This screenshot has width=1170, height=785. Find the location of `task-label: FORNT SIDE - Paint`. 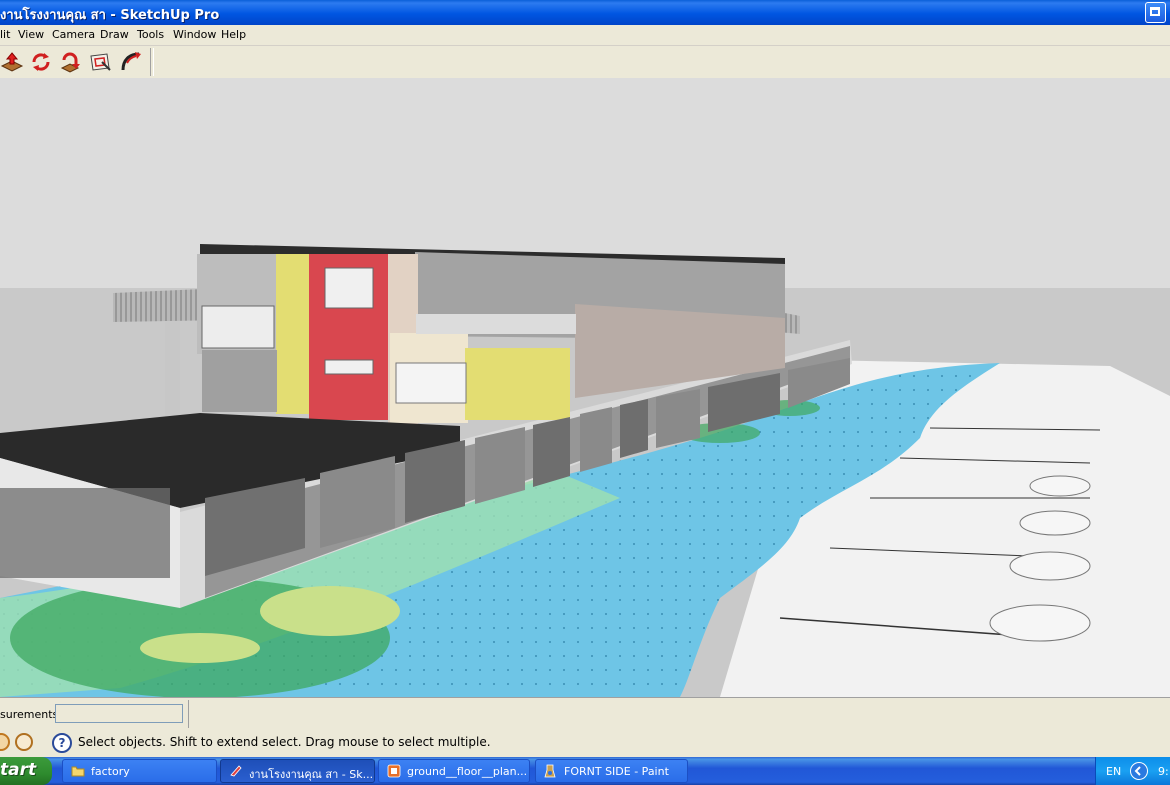

task-label: FORNT SIDE - Paint is located at coordinates (616, 771).